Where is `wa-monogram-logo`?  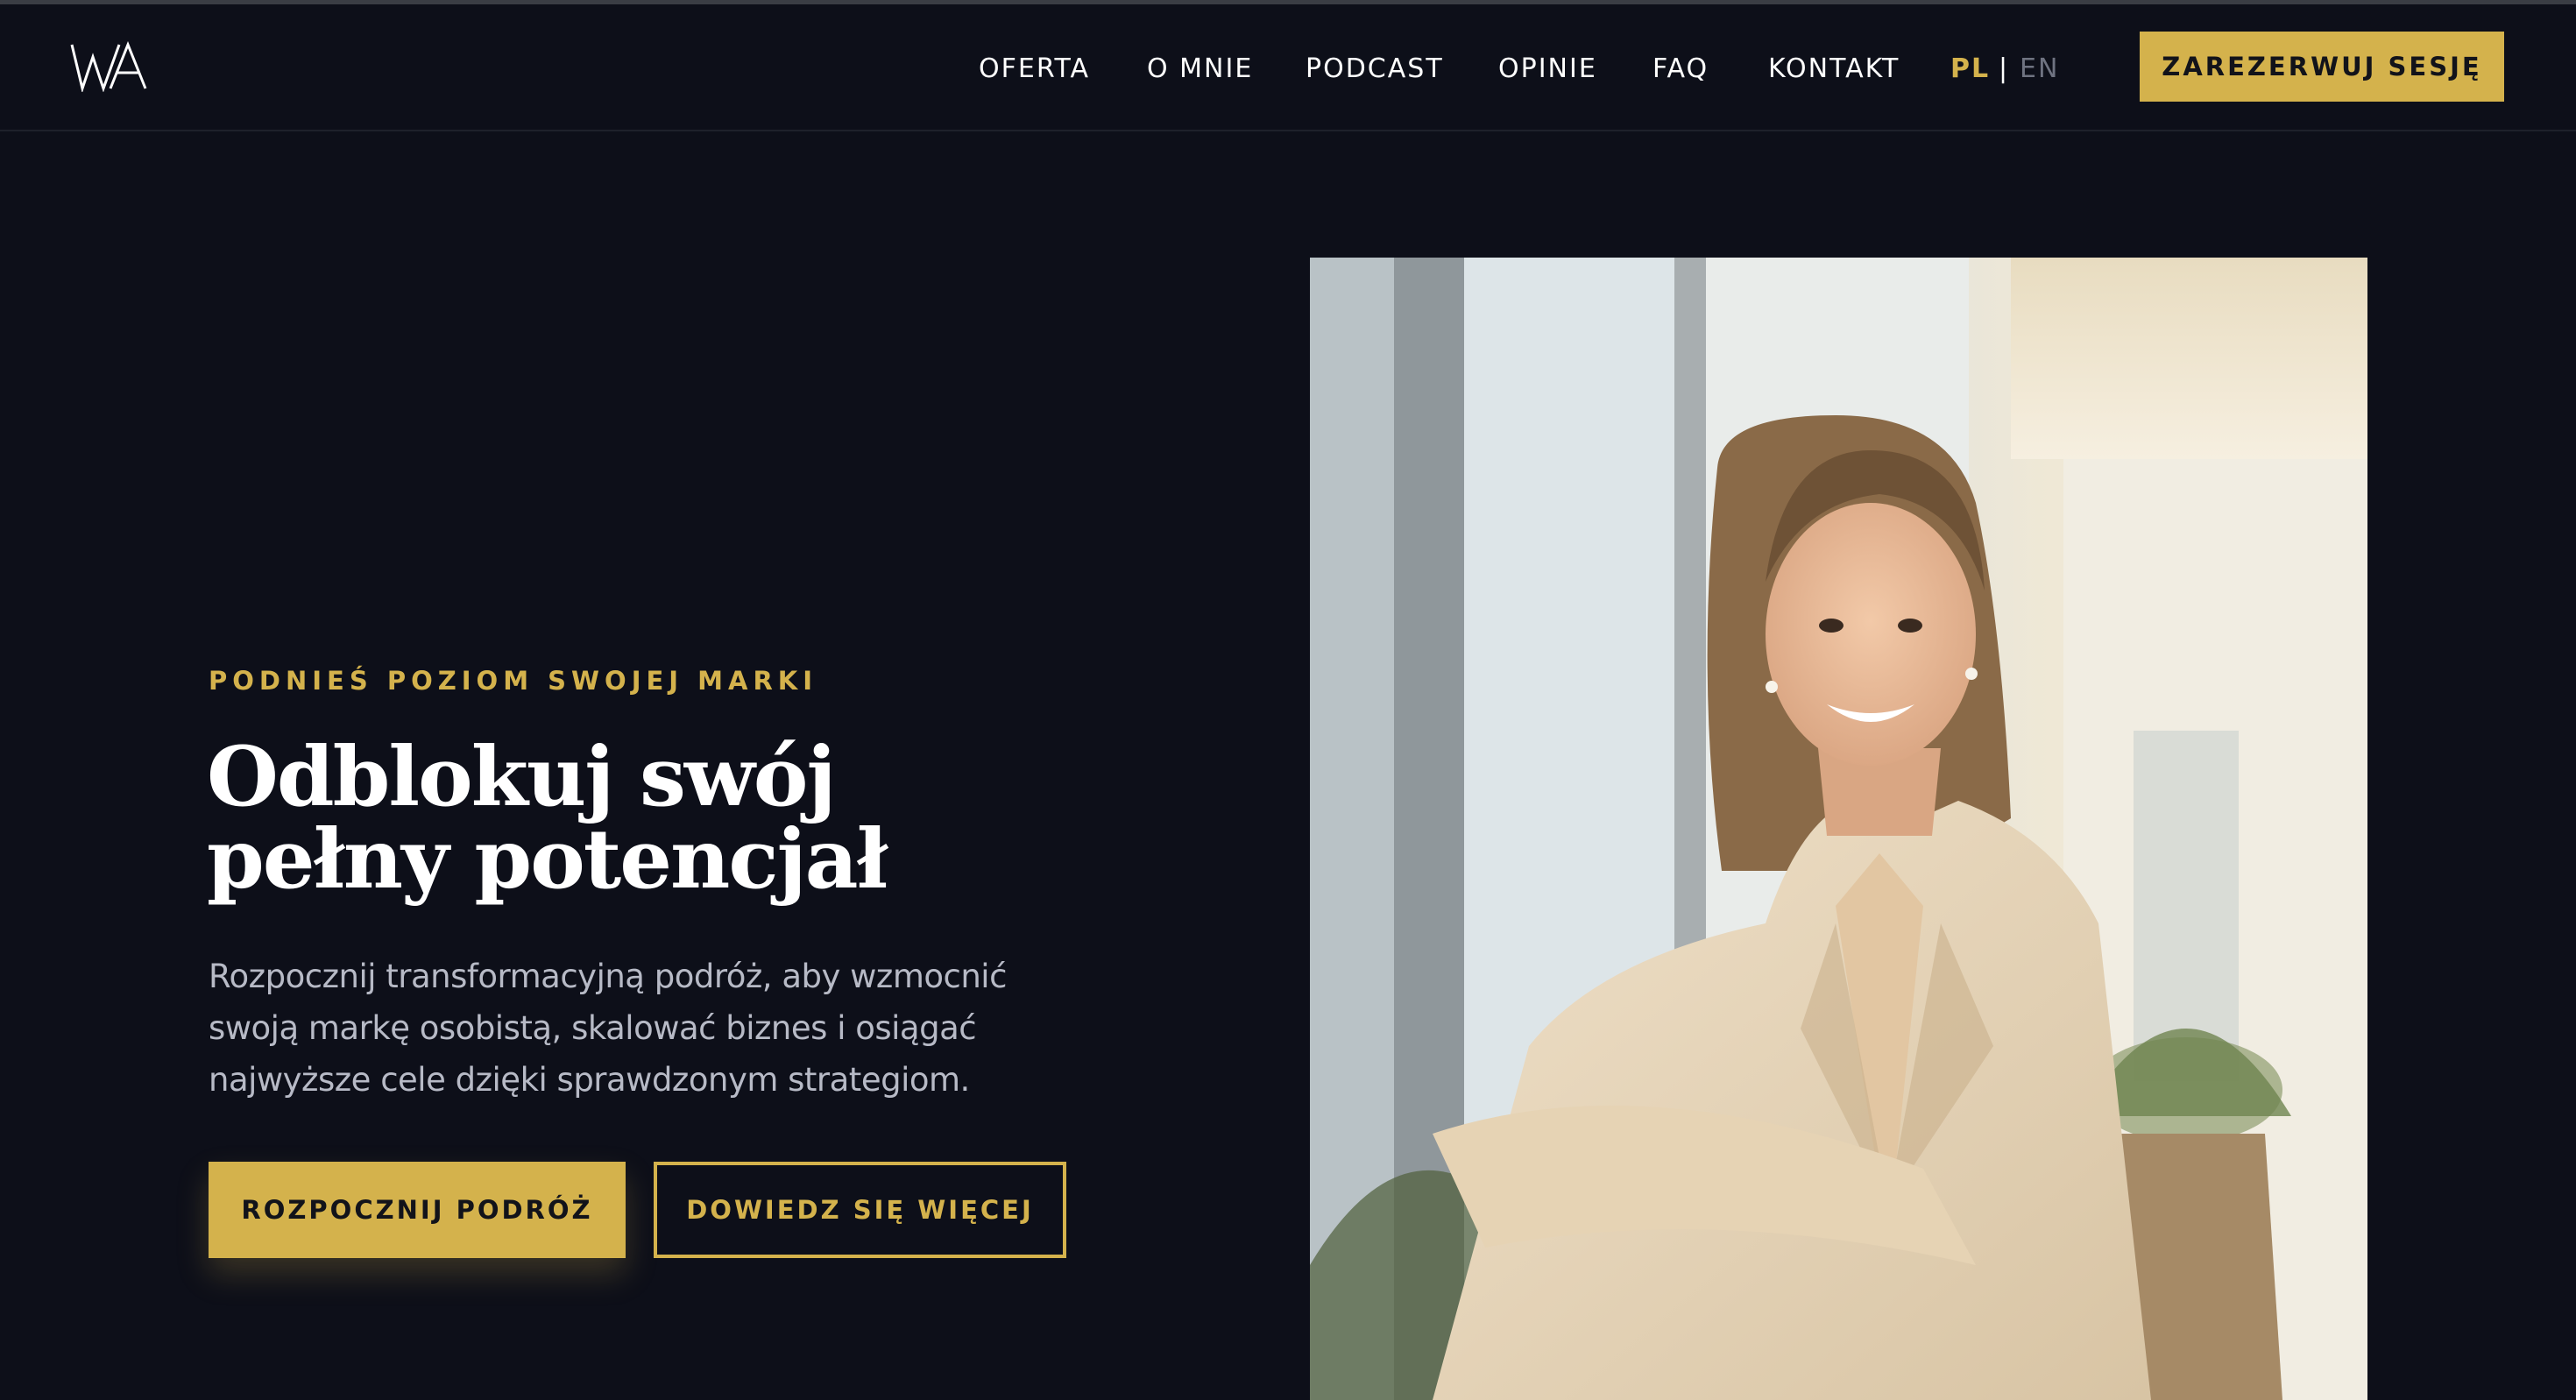 wa-monogram-logo is located at coordinates (109, 66).